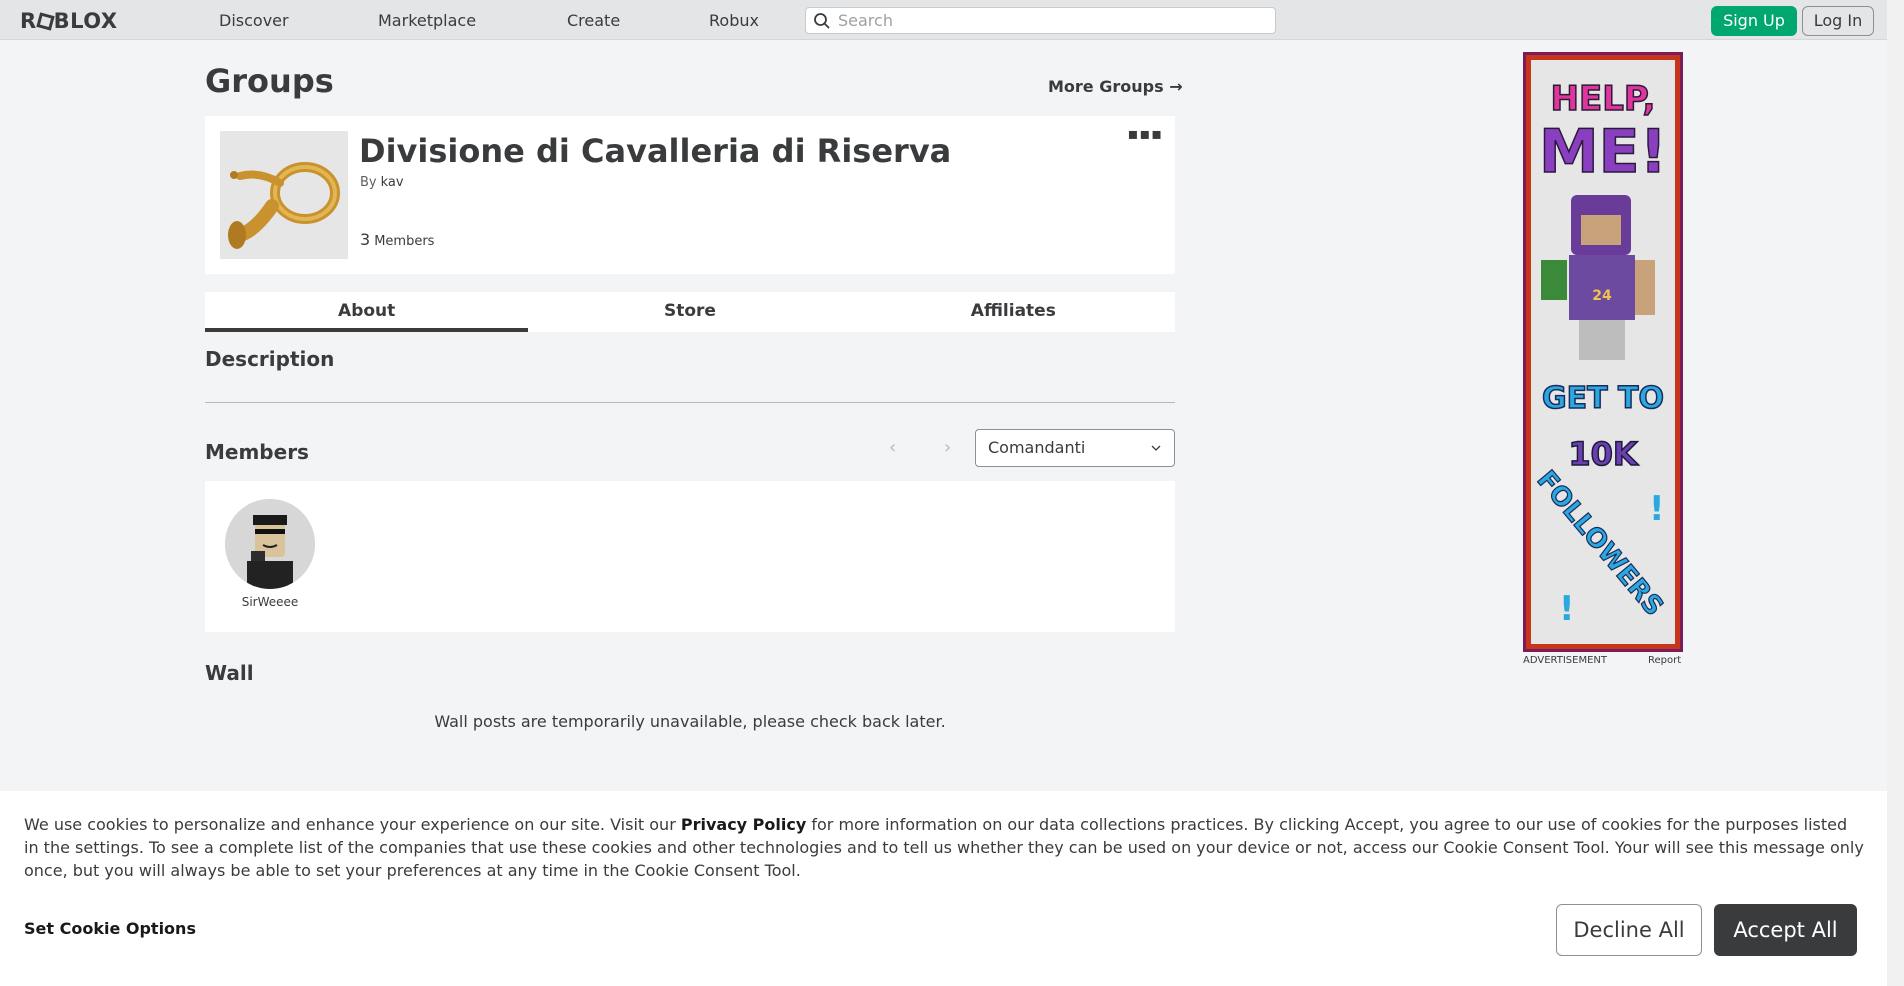  What do you see at coordinates (1838, 21) in the screenshot?
I see `login-button: Log In` at bounding box center [1838, 21].